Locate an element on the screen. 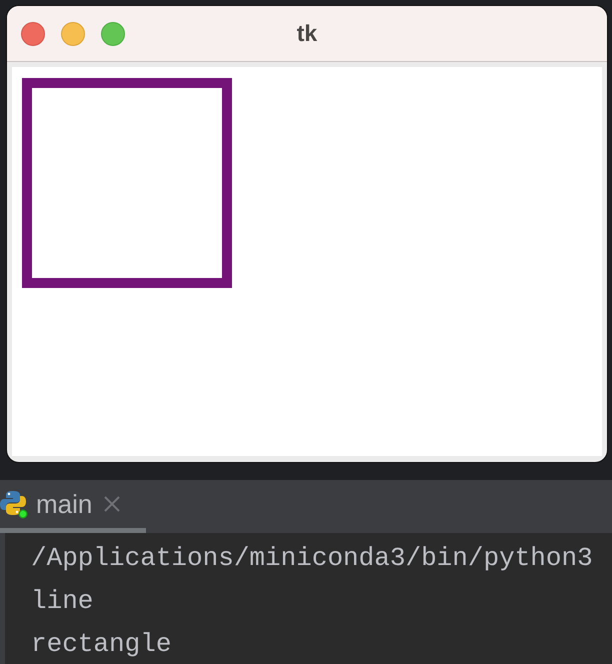  console-line: rectangle is located at coordinates (101, 644).